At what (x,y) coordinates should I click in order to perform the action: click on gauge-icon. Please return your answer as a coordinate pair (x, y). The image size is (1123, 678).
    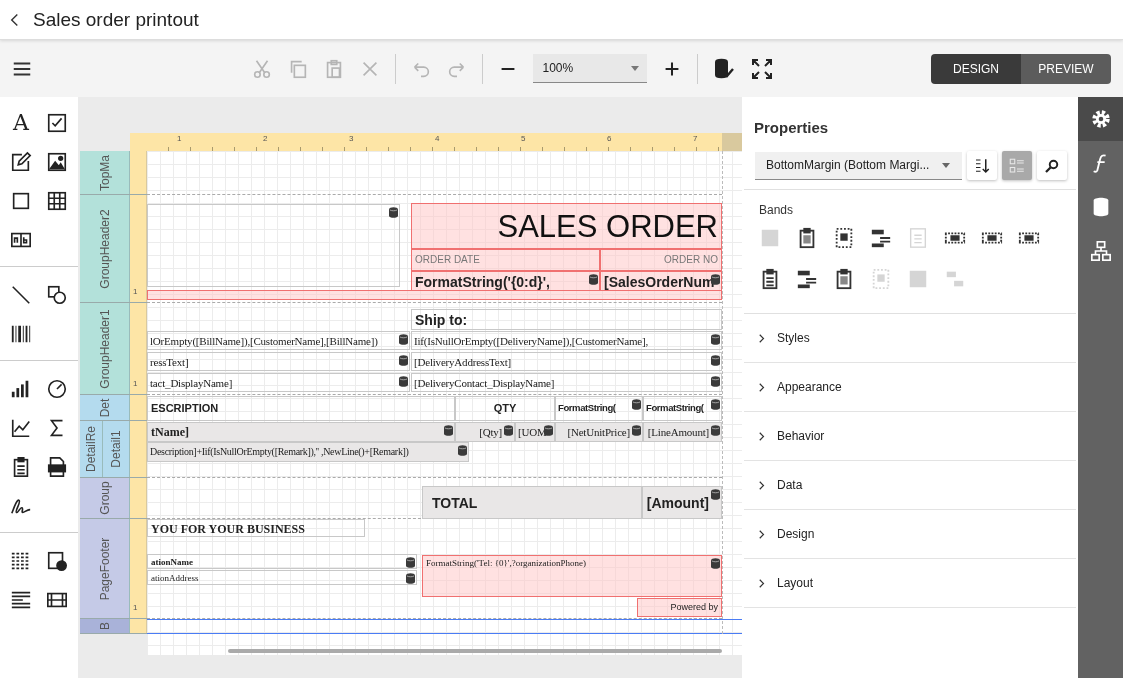
    Looking at the image, I should click on (57, 389).